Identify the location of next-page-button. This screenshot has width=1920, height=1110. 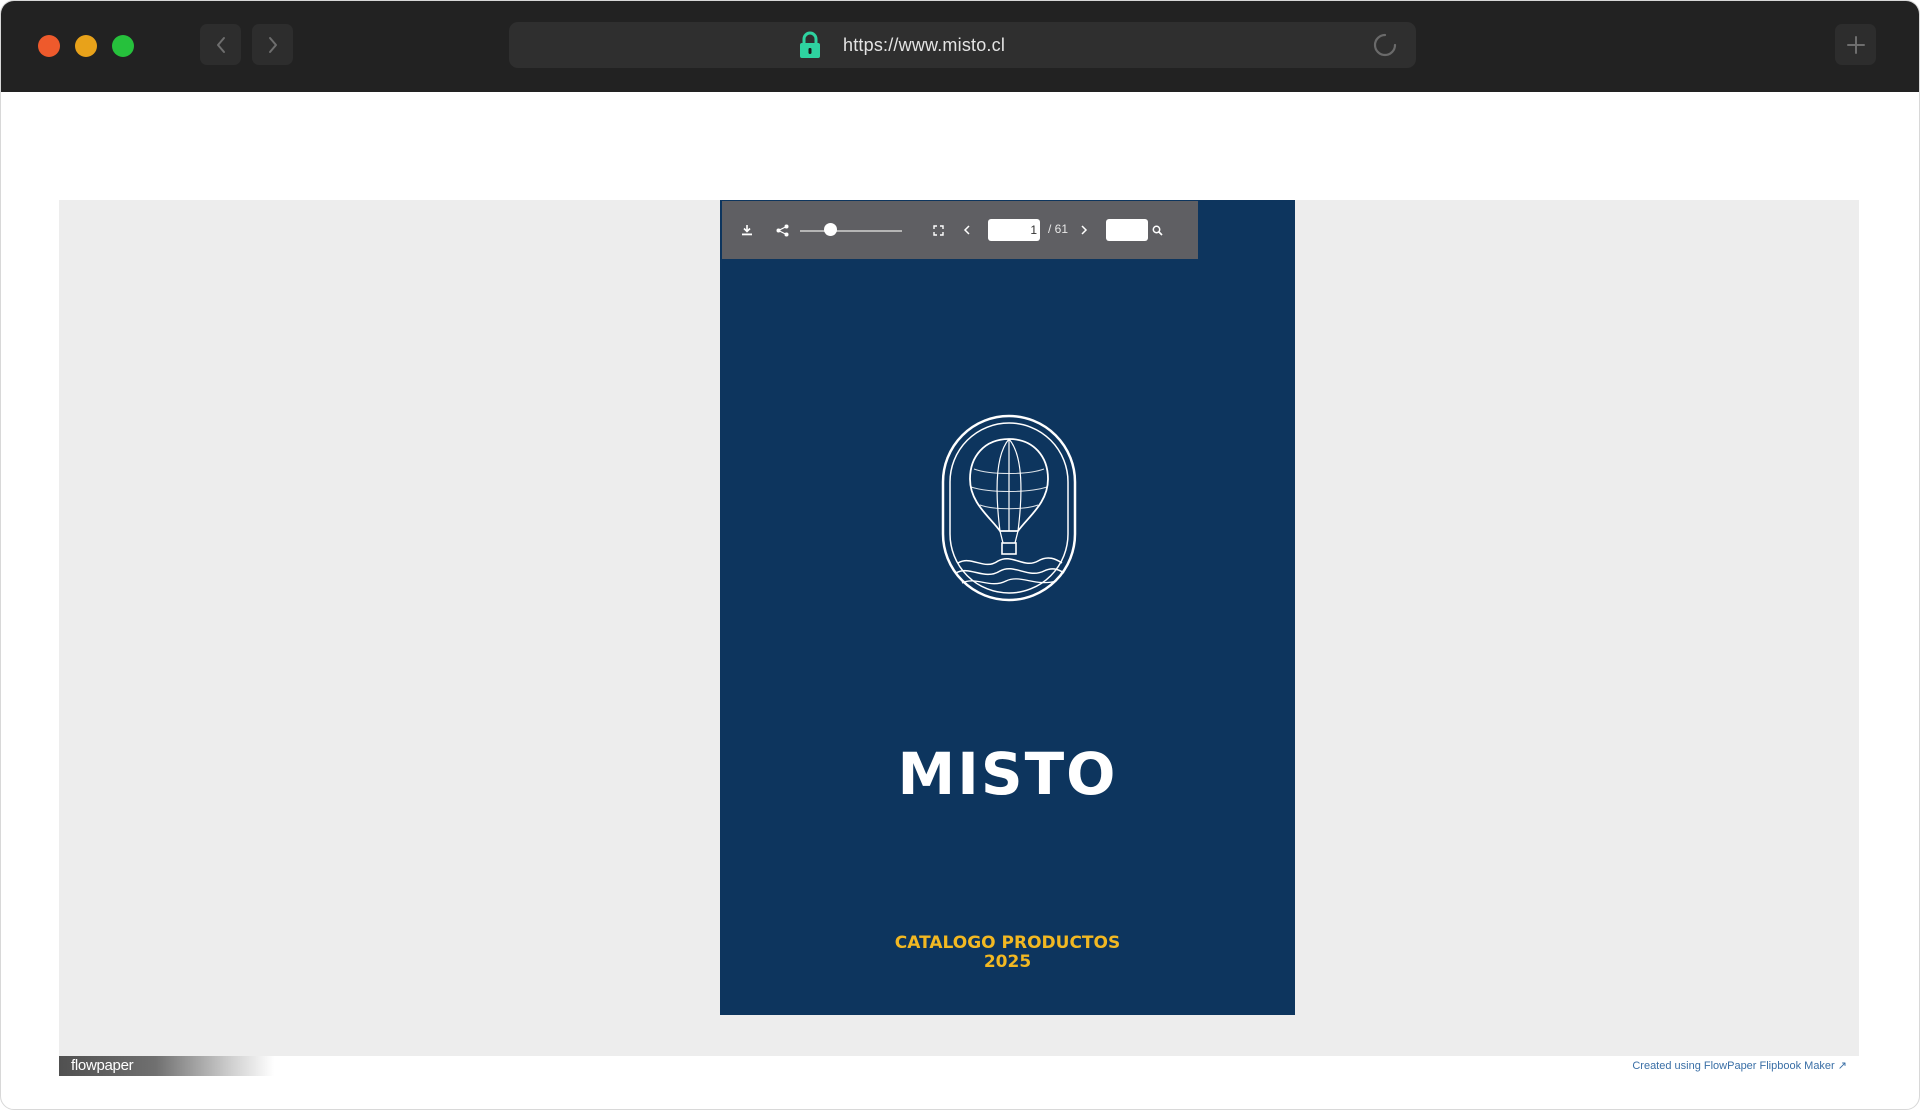
(1084, 230).